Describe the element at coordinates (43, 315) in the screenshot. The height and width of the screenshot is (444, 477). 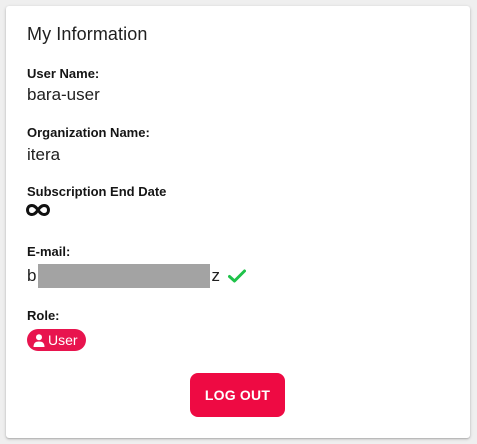
I see `role-label: Role:` at that location.